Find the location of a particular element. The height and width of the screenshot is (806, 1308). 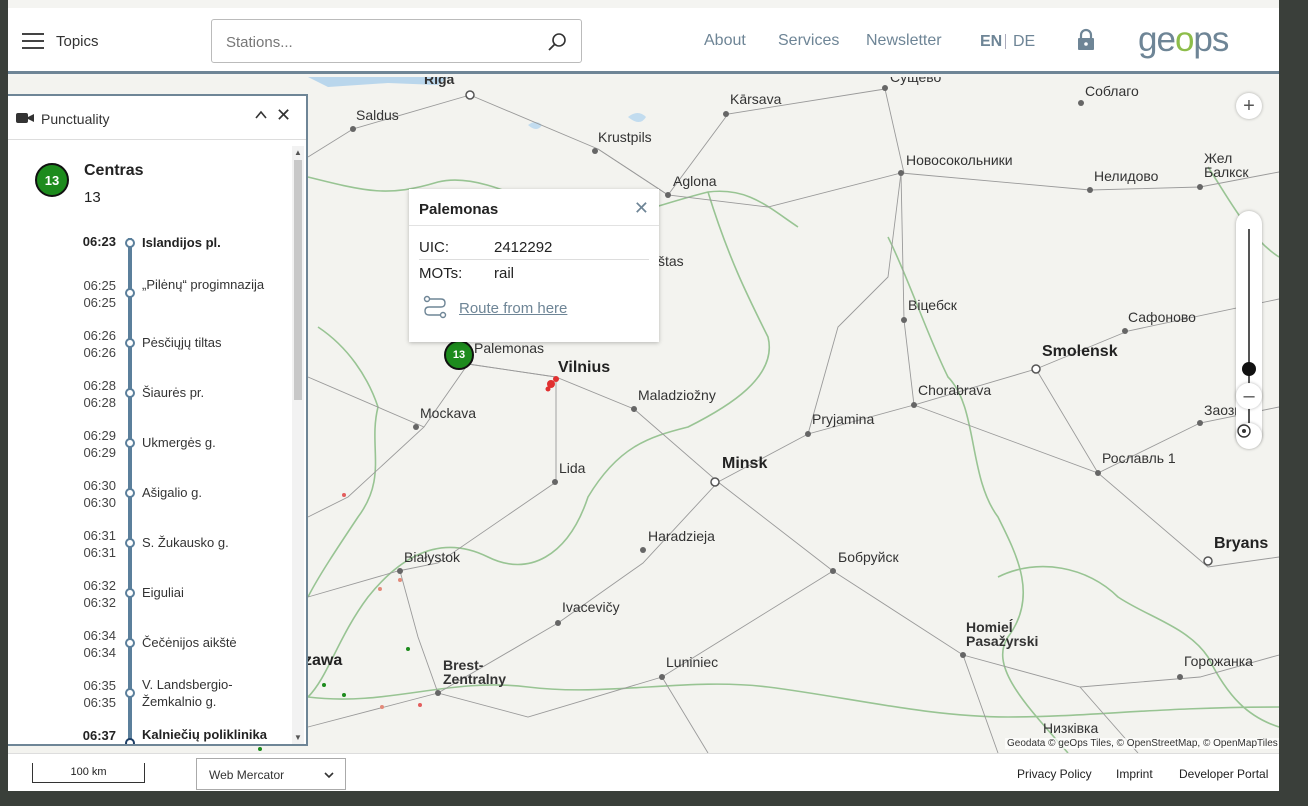

stop-row: 06:29 06:29 Ukmergės g. is located at coordinates (149, 451).